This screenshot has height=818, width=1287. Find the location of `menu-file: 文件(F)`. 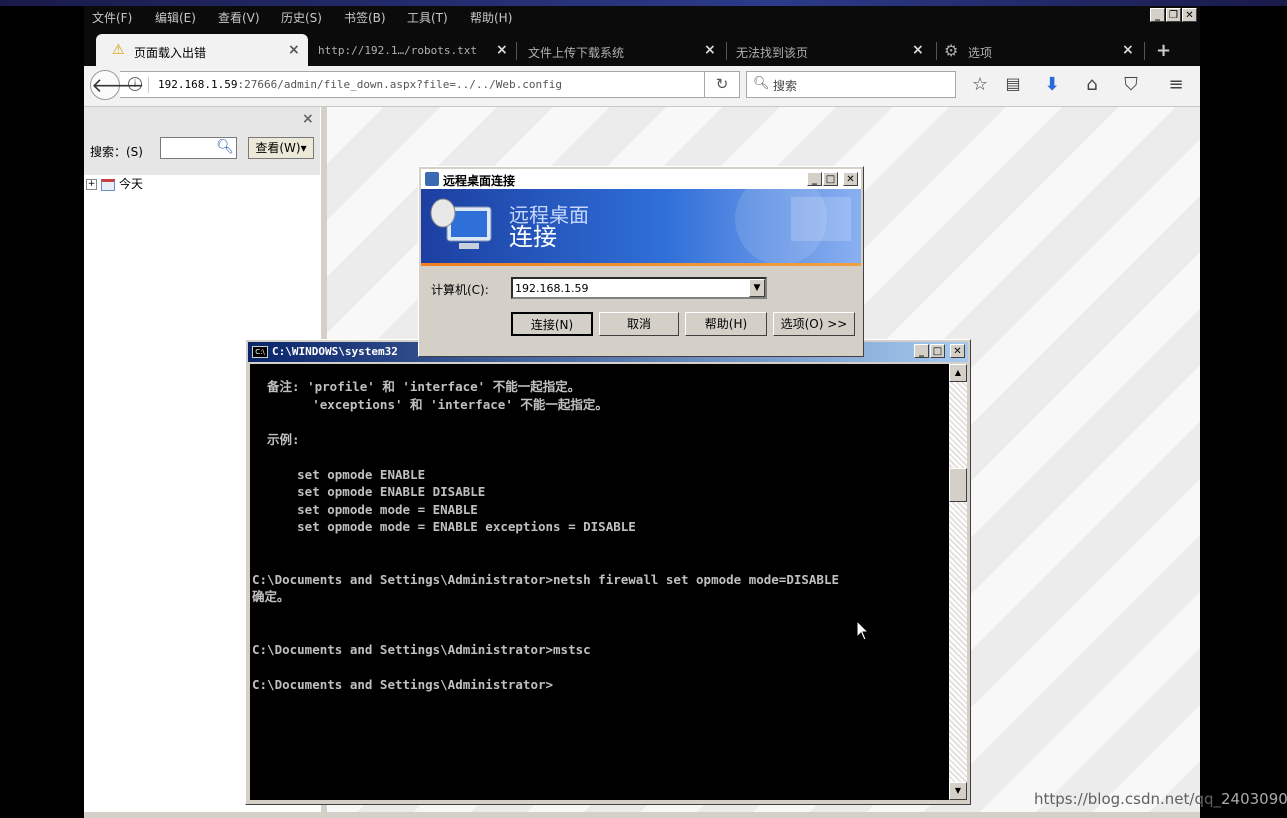

menu-file: 文件(F) is located at coordinates (112, 17).